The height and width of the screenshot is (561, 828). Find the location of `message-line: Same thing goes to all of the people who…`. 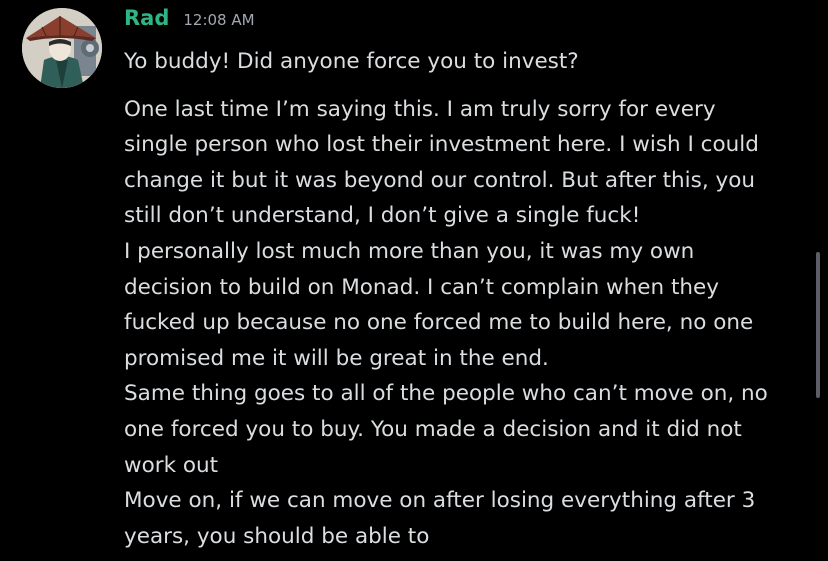

message-line: Same thing goes to all of the people who… is located at coordinates (446, 394).